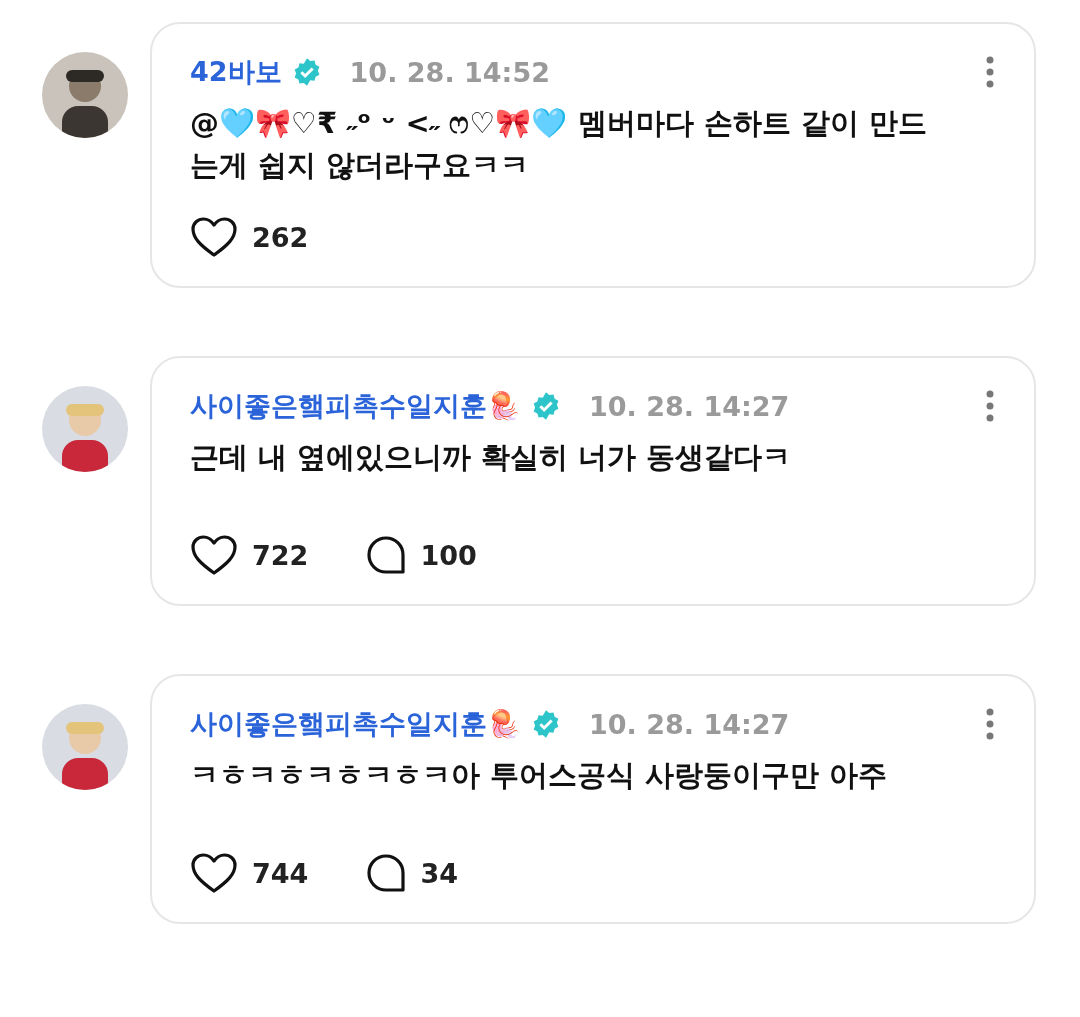 The width and height of the screenshot is (1080, 1017). Describe the element at coordinates (450, 72) in the screenshot. I see `timestamp: 10. 28. 14:52` at that location.